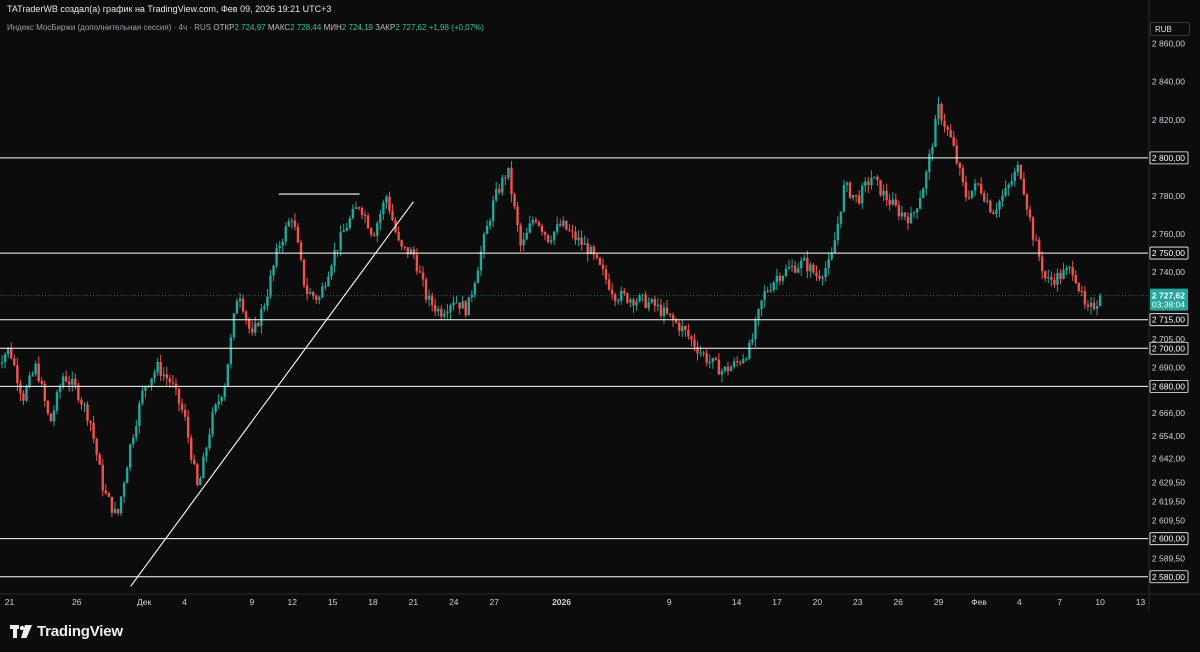 Image resolution: width=1200 pixels, height=652 pixels. Describe the element at coordinates (1169, 348) in the screenshot. I see `level-price-tag: 2 700,00` at that location.